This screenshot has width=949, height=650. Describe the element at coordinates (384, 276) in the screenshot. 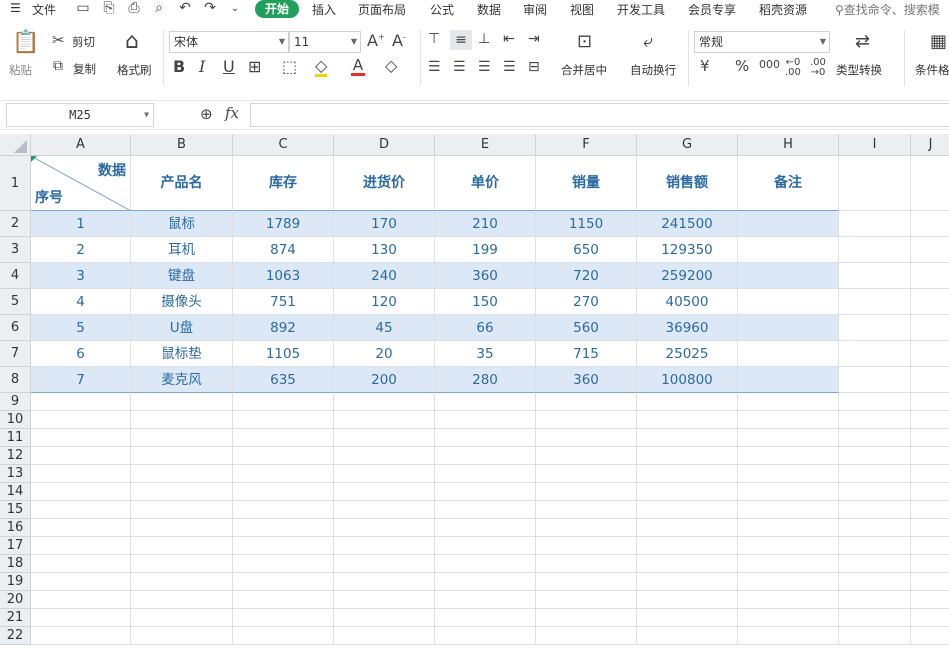

I see `table-cell: 240` at that location.